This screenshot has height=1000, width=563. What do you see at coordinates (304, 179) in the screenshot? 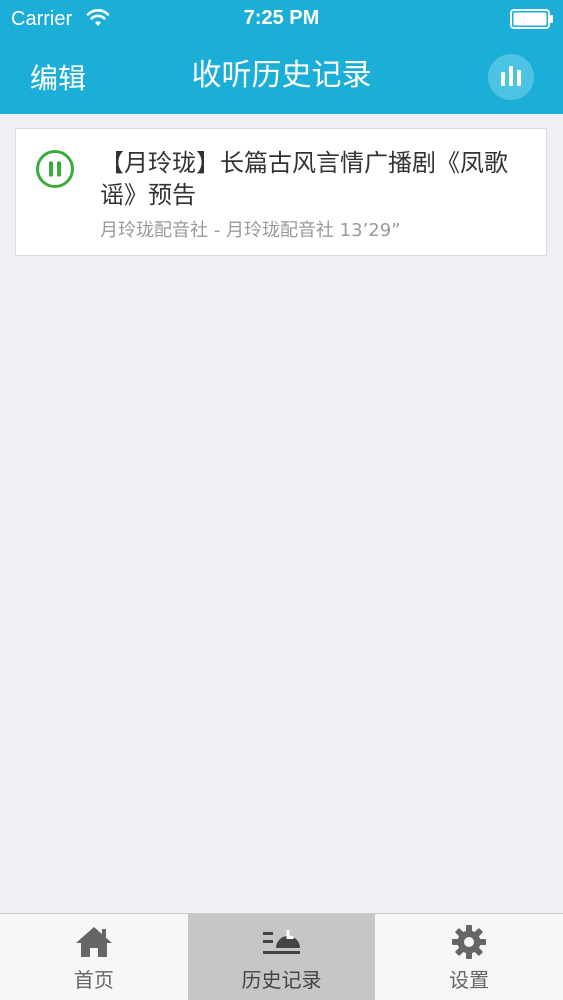
I see `item-title: 【月玲珑】长篇古风言情广播剧《凤歌谣》预告` at bounding box center [304, 179].